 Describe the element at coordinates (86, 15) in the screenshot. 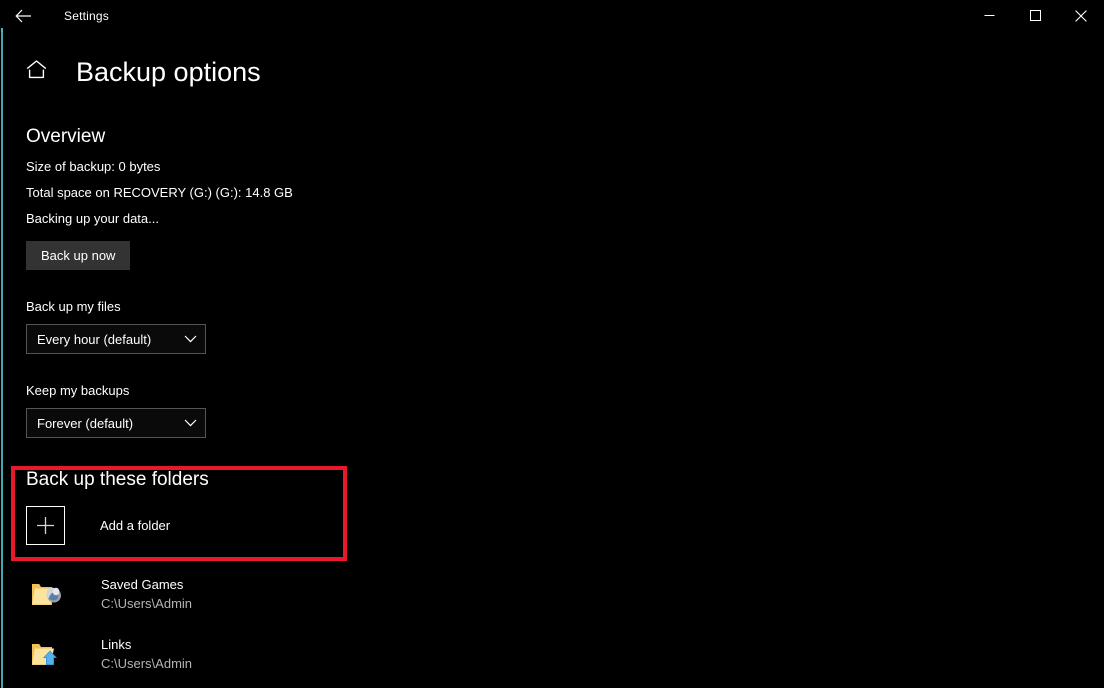

I see `window-title: Settings` at that location.